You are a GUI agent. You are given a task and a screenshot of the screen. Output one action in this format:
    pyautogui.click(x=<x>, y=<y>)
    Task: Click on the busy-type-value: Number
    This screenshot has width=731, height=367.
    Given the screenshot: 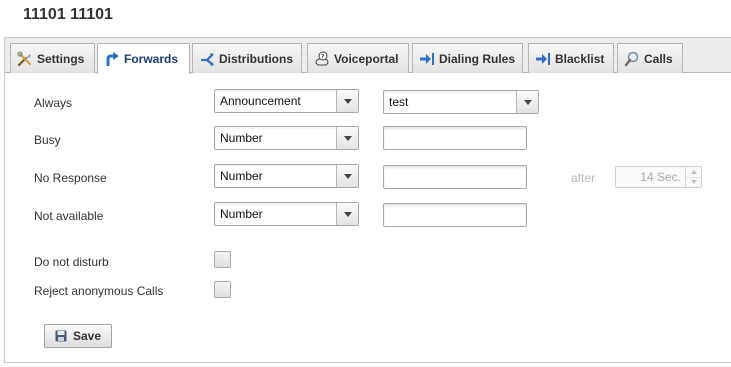 What is the action you would take?
    pyautogui.click(x=241, y=138)
    